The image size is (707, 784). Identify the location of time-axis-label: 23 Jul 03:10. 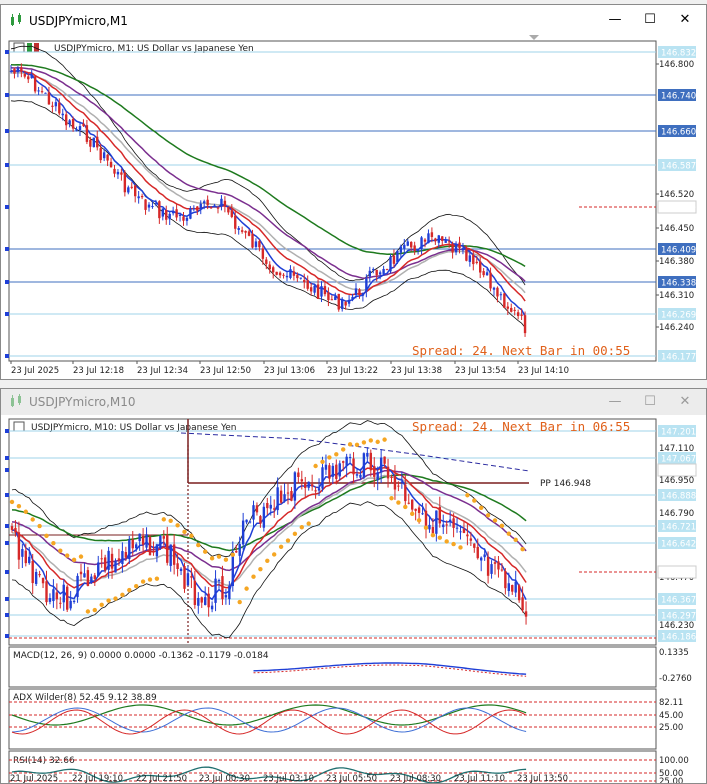
(288, 779).